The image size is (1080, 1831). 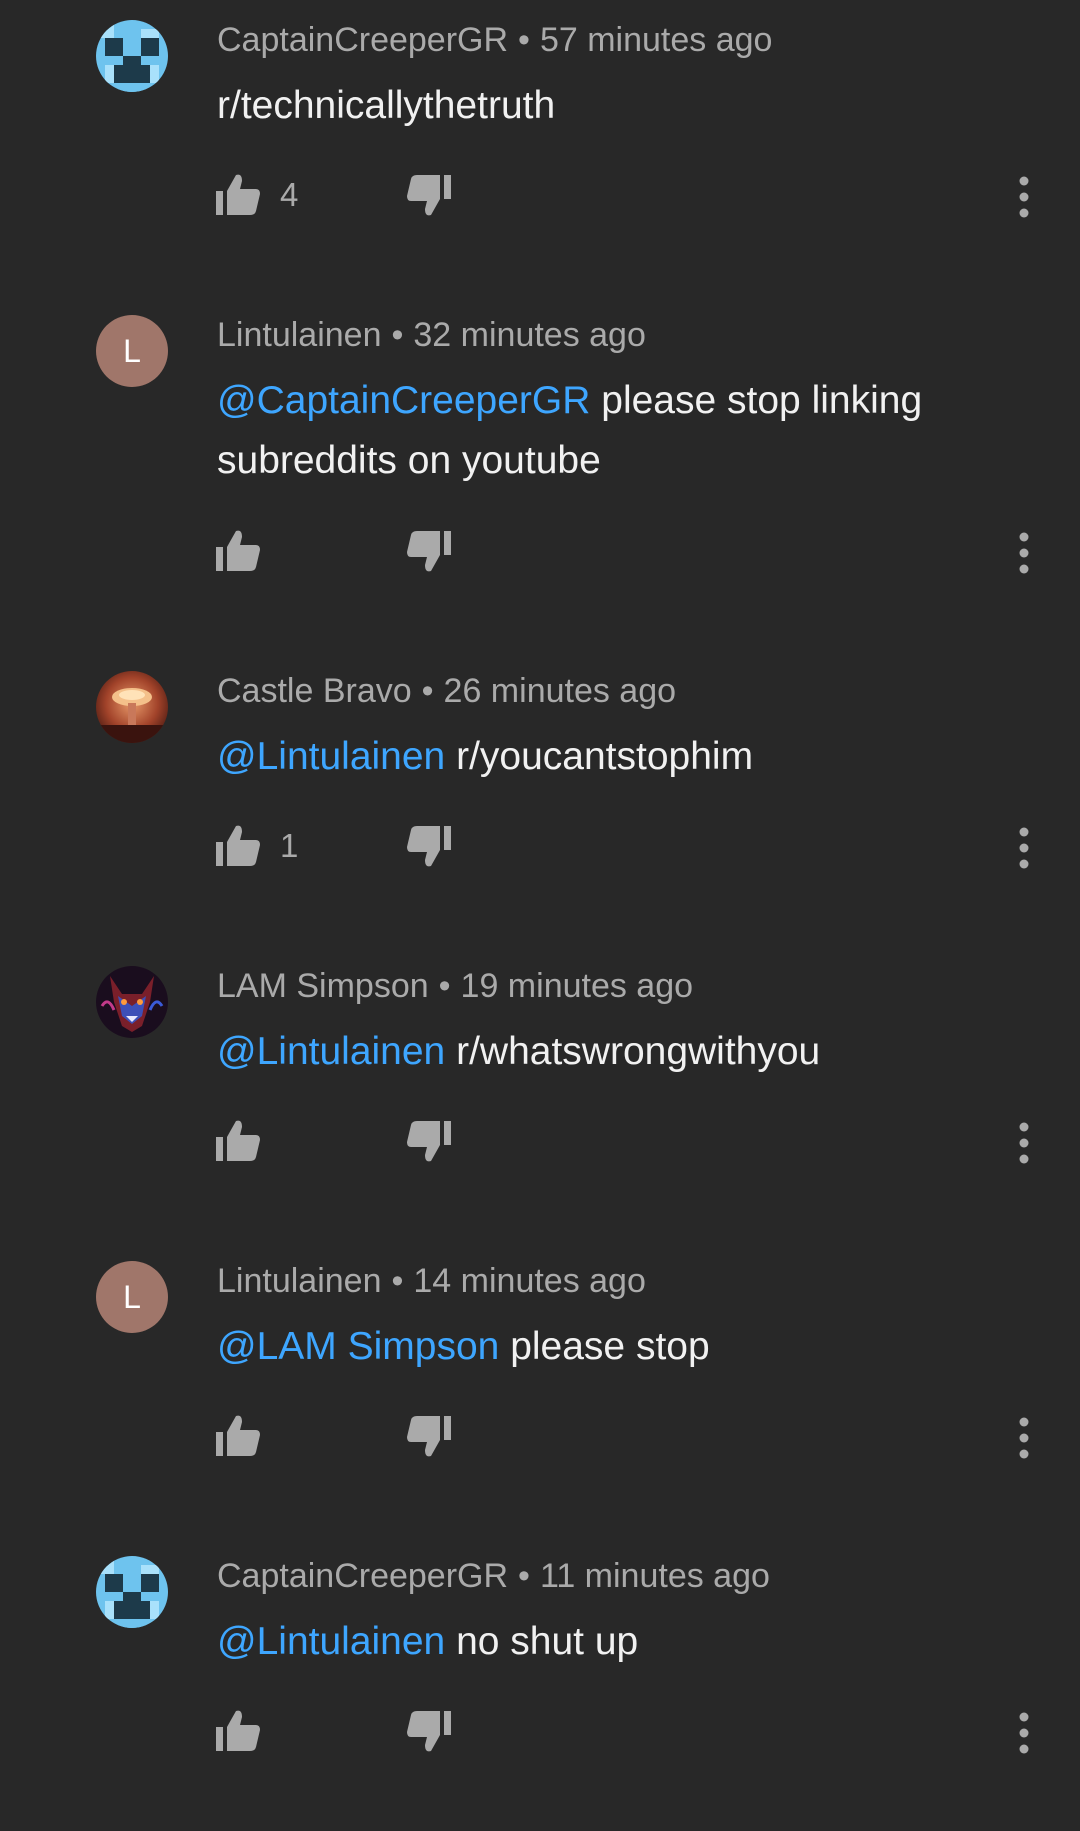 I want to click on comment-mention: @LAM Simpson, so click(x=358, y=1346).